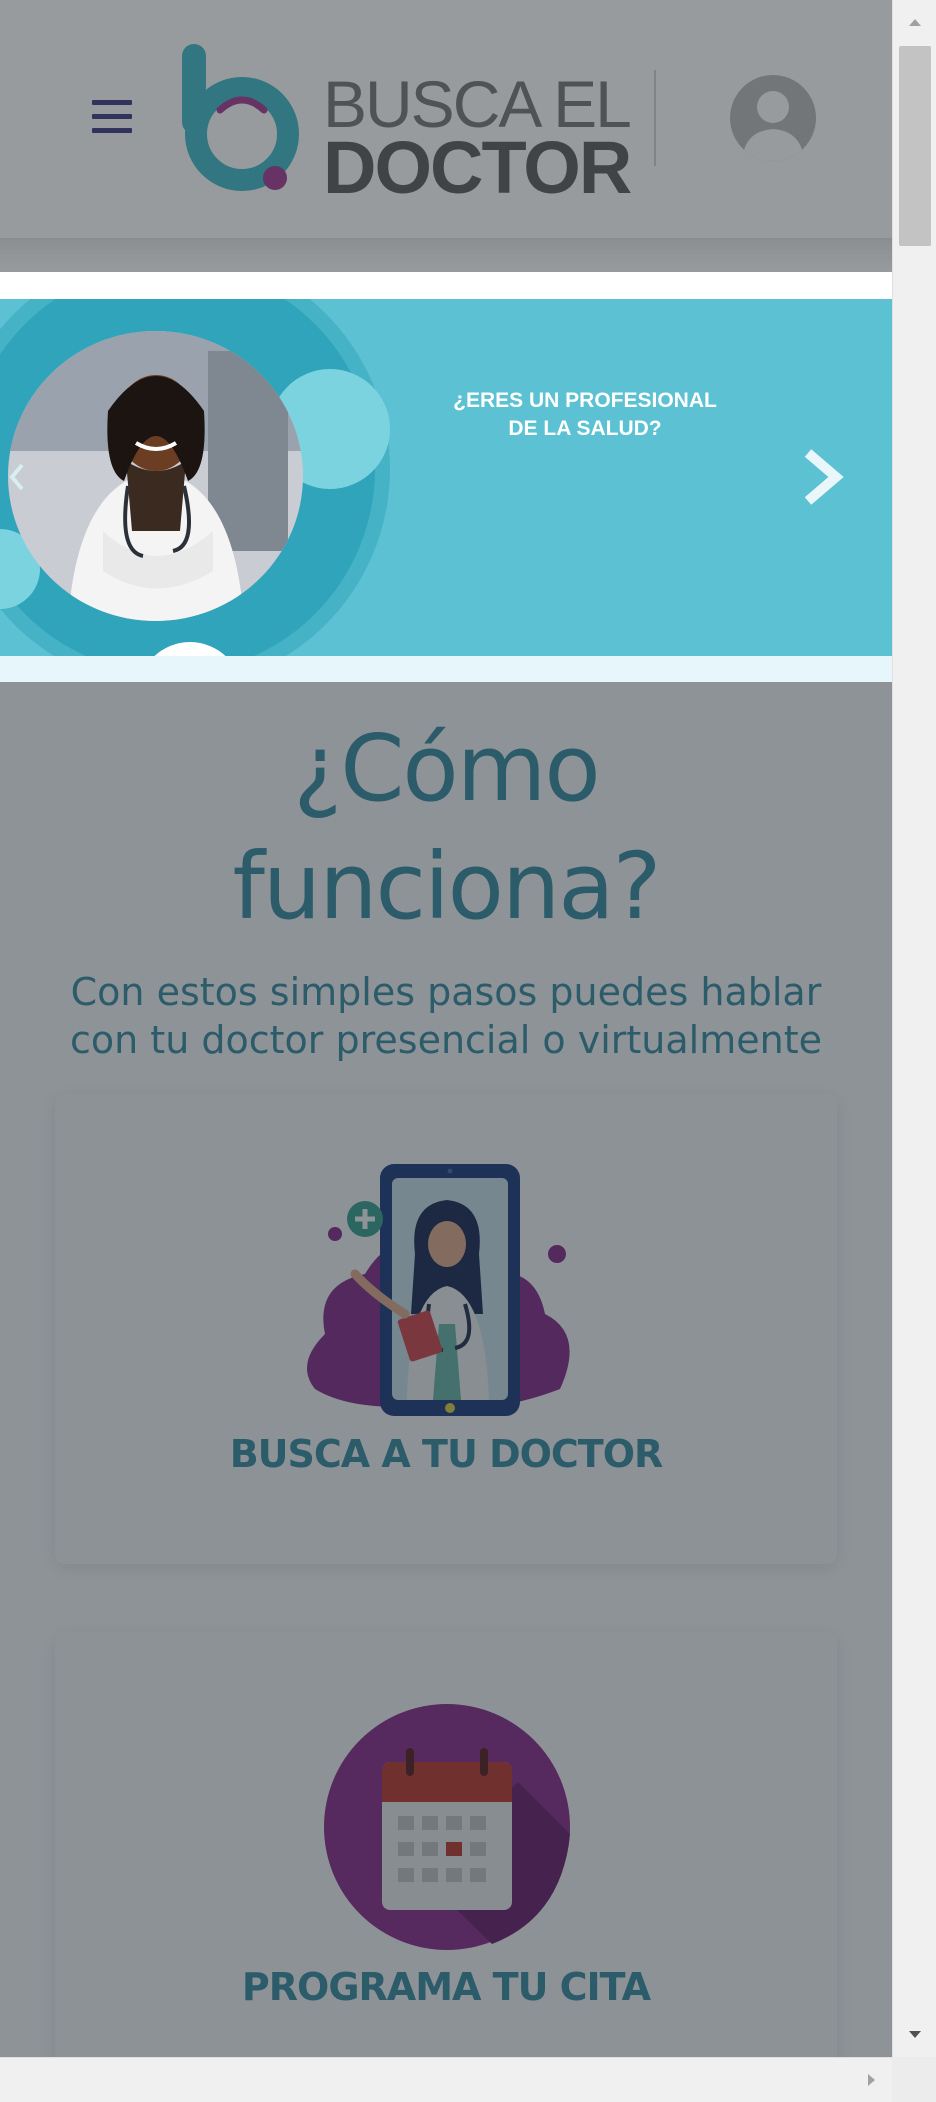 The height and width of the screenshot is (2102, 936). I want to click on doctor-photo, so click(155, 476).